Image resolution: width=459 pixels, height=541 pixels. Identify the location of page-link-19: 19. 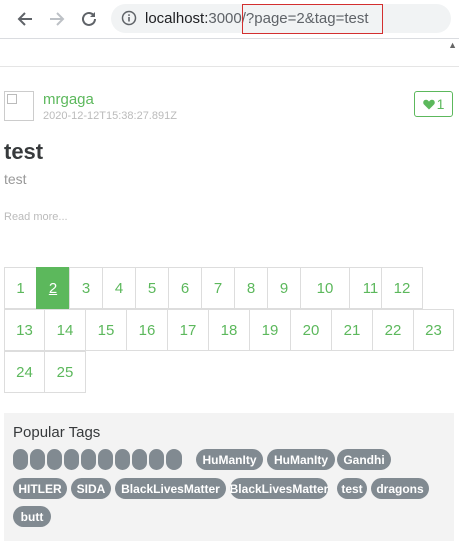
(270, 330).